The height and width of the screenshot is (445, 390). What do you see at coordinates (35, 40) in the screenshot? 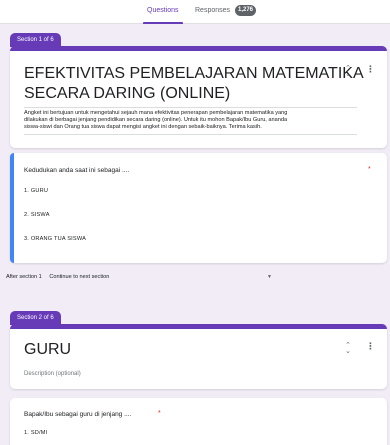
I see `section-1-tag: Section 1 of 6` at bounding box center [35, 40].